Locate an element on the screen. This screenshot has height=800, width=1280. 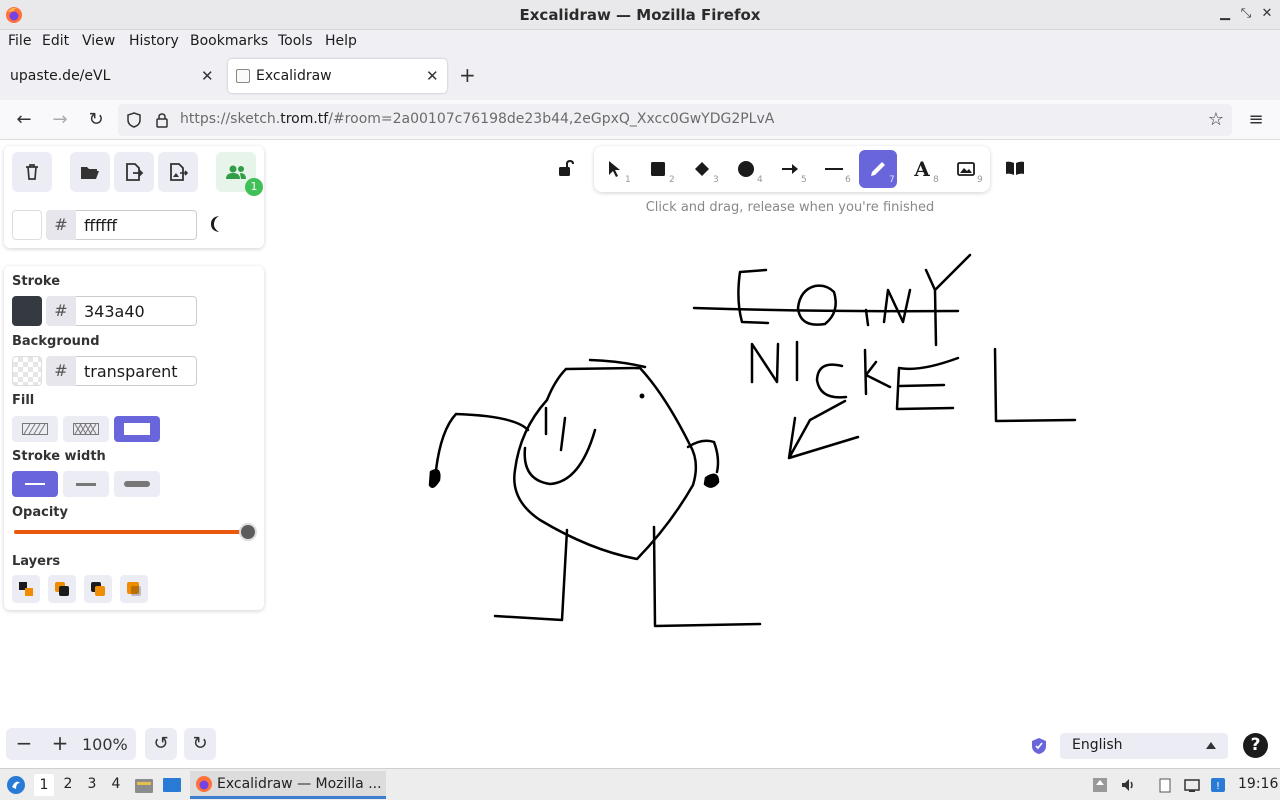
bold-line-icon is located at coordinates (86, 484).